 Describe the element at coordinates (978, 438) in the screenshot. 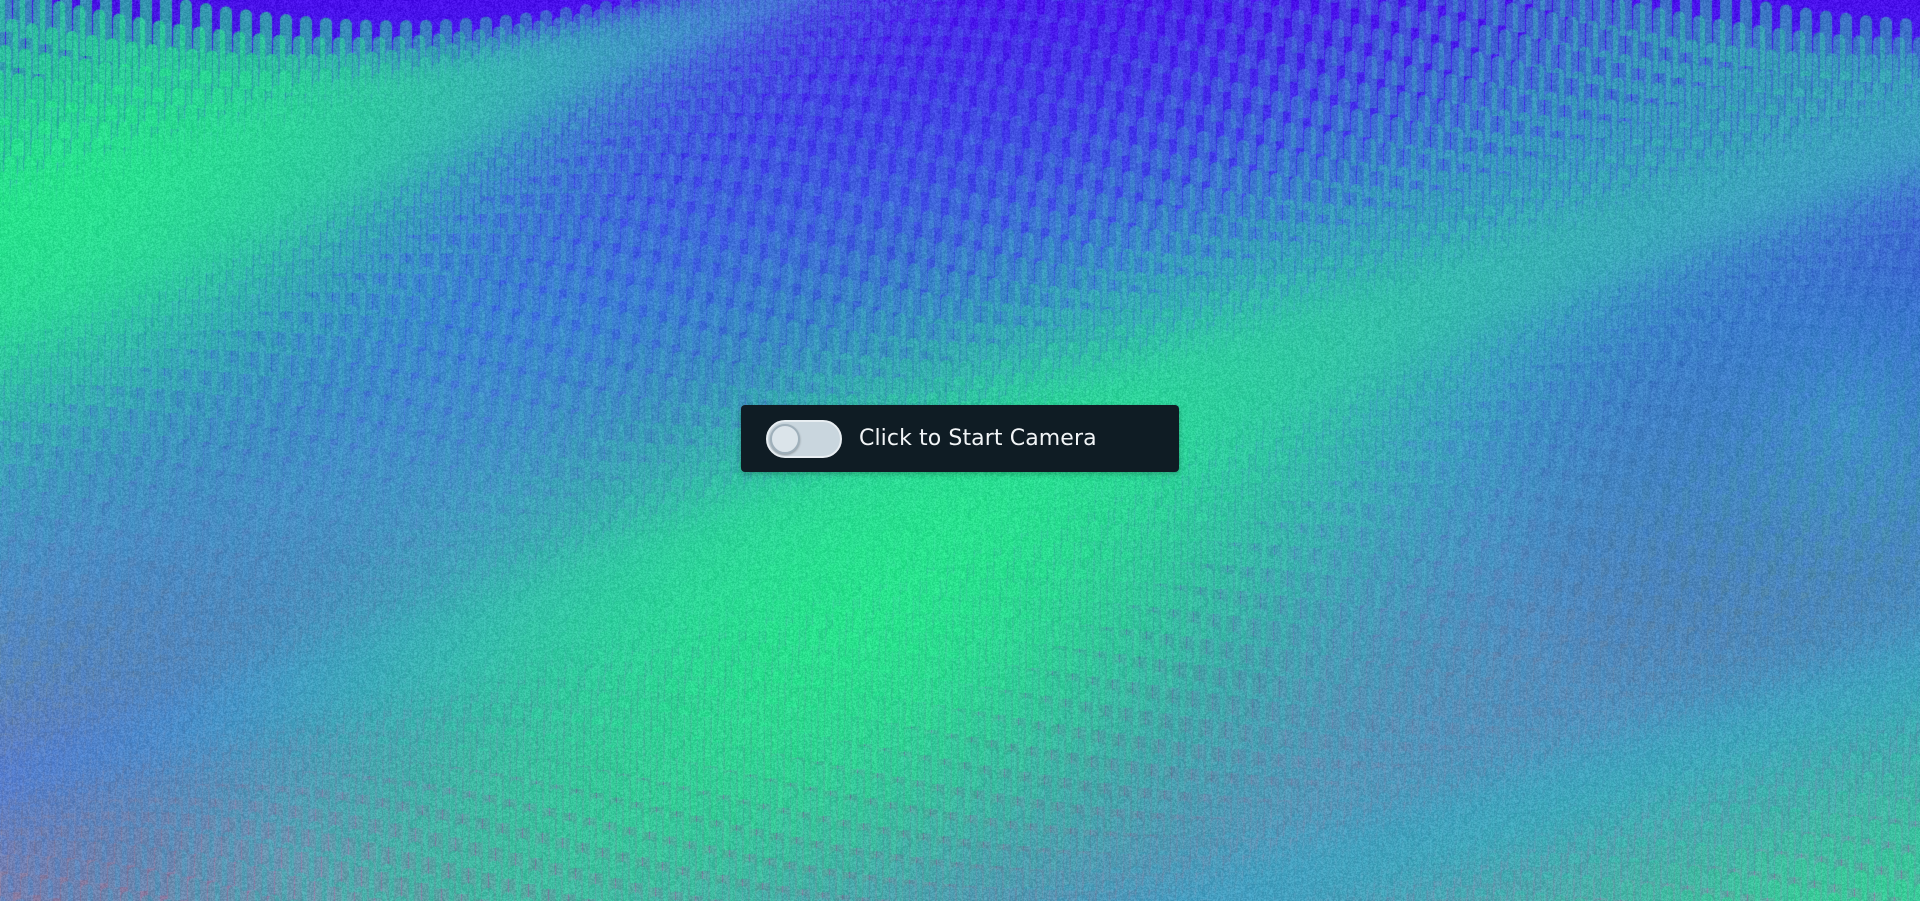

I see `camera-toggle-label: Click to Start Camera` at that location.